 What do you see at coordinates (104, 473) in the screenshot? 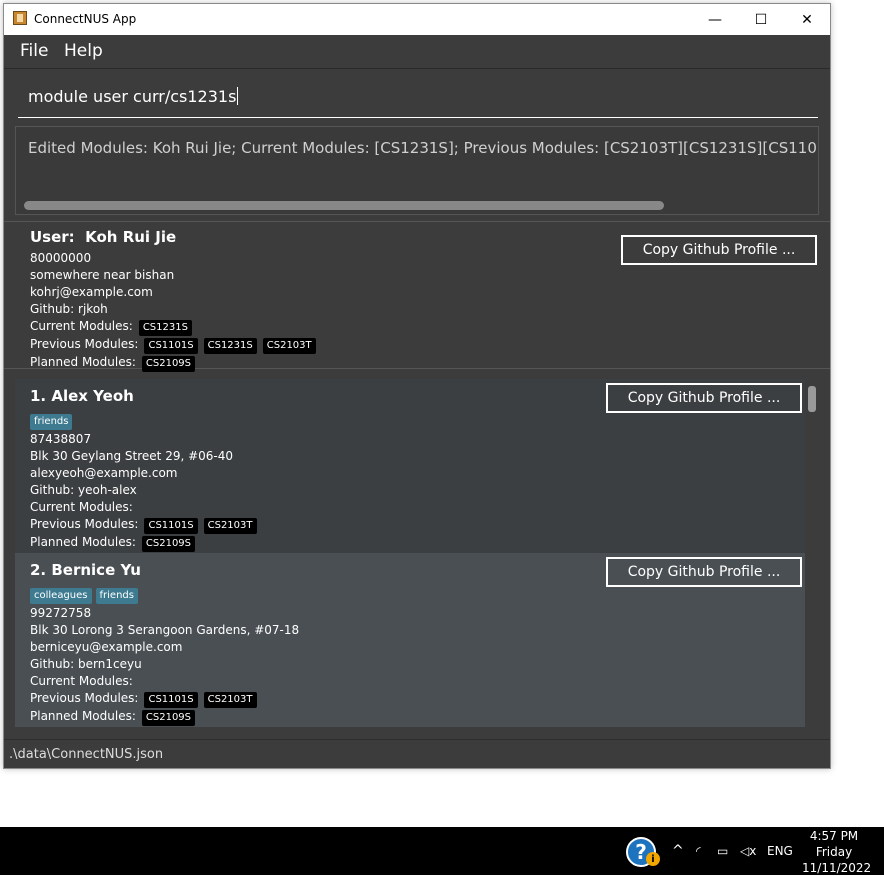
I see `contact-email: alexyeoh@example.com` at bounding box center [104, 473].